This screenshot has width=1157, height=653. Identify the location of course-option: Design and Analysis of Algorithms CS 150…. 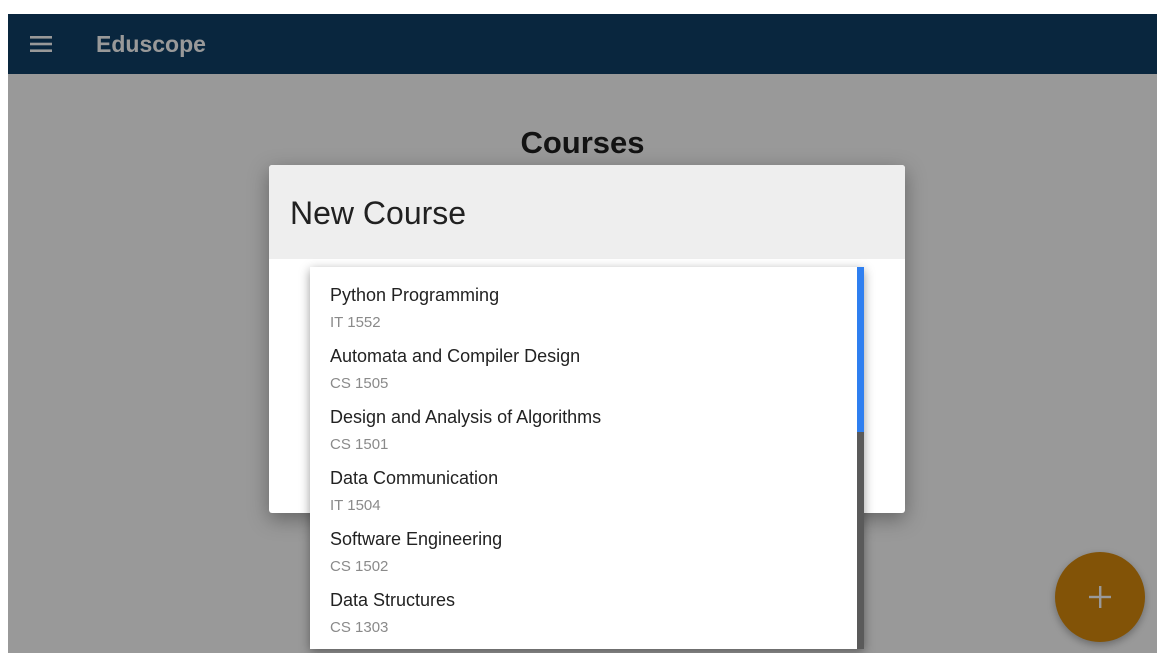
(583, 433).